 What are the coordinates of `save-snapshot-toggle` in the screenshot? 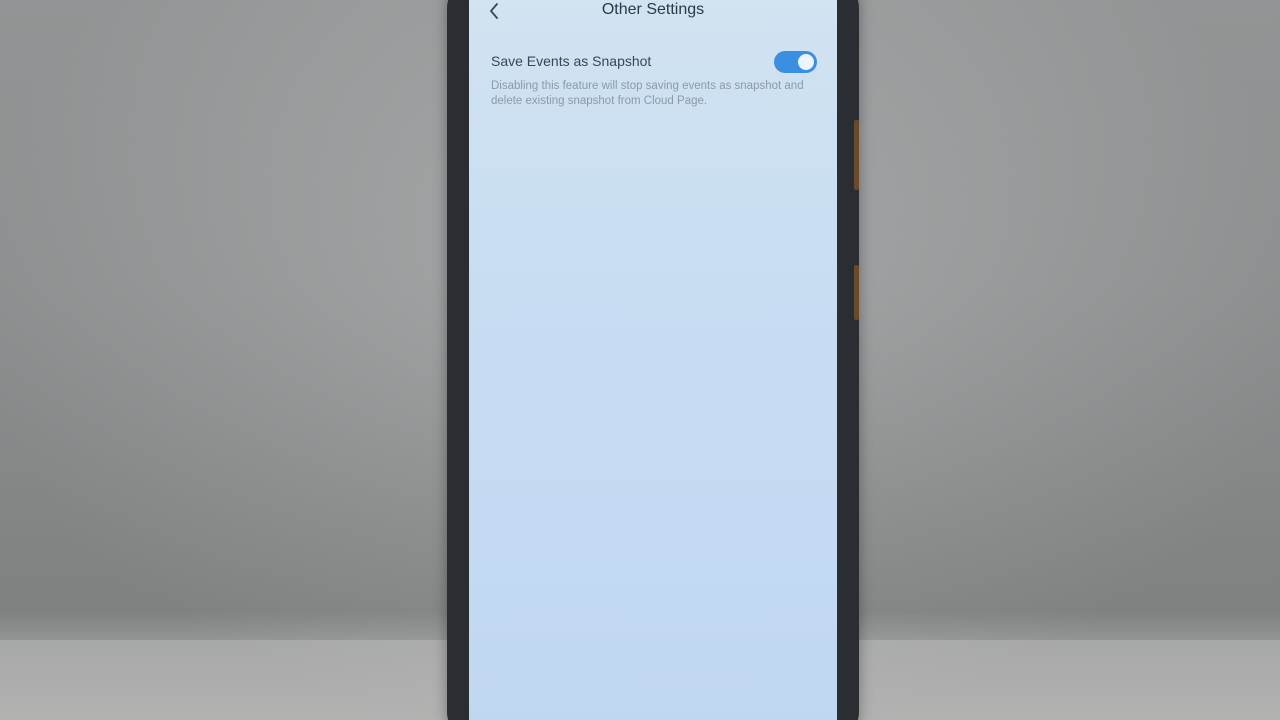 It's located at (795, 62).